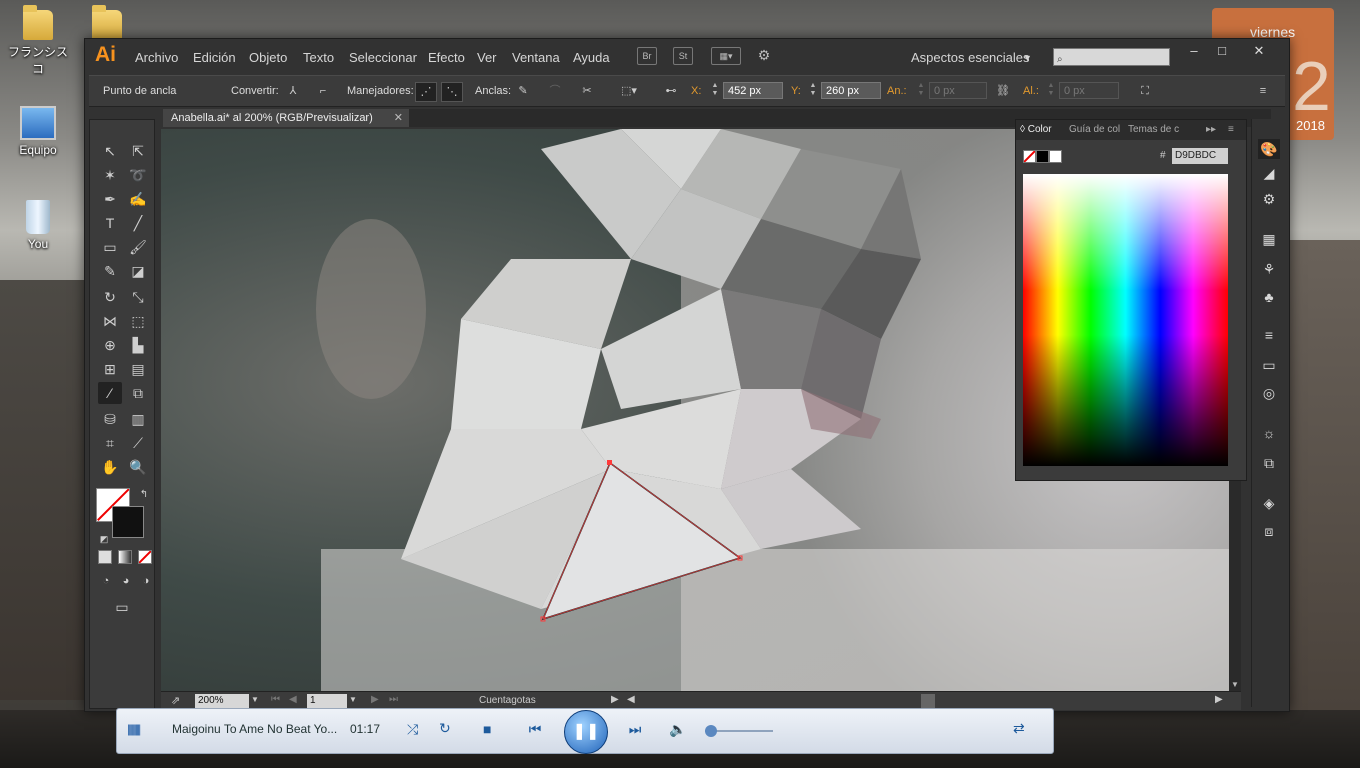 The width and height of the screenshot is (1360, 768). What do you see at coordinates (1042, 156) in the screenshot?
I see `black-swatch` at bounding box center [1042, 156].